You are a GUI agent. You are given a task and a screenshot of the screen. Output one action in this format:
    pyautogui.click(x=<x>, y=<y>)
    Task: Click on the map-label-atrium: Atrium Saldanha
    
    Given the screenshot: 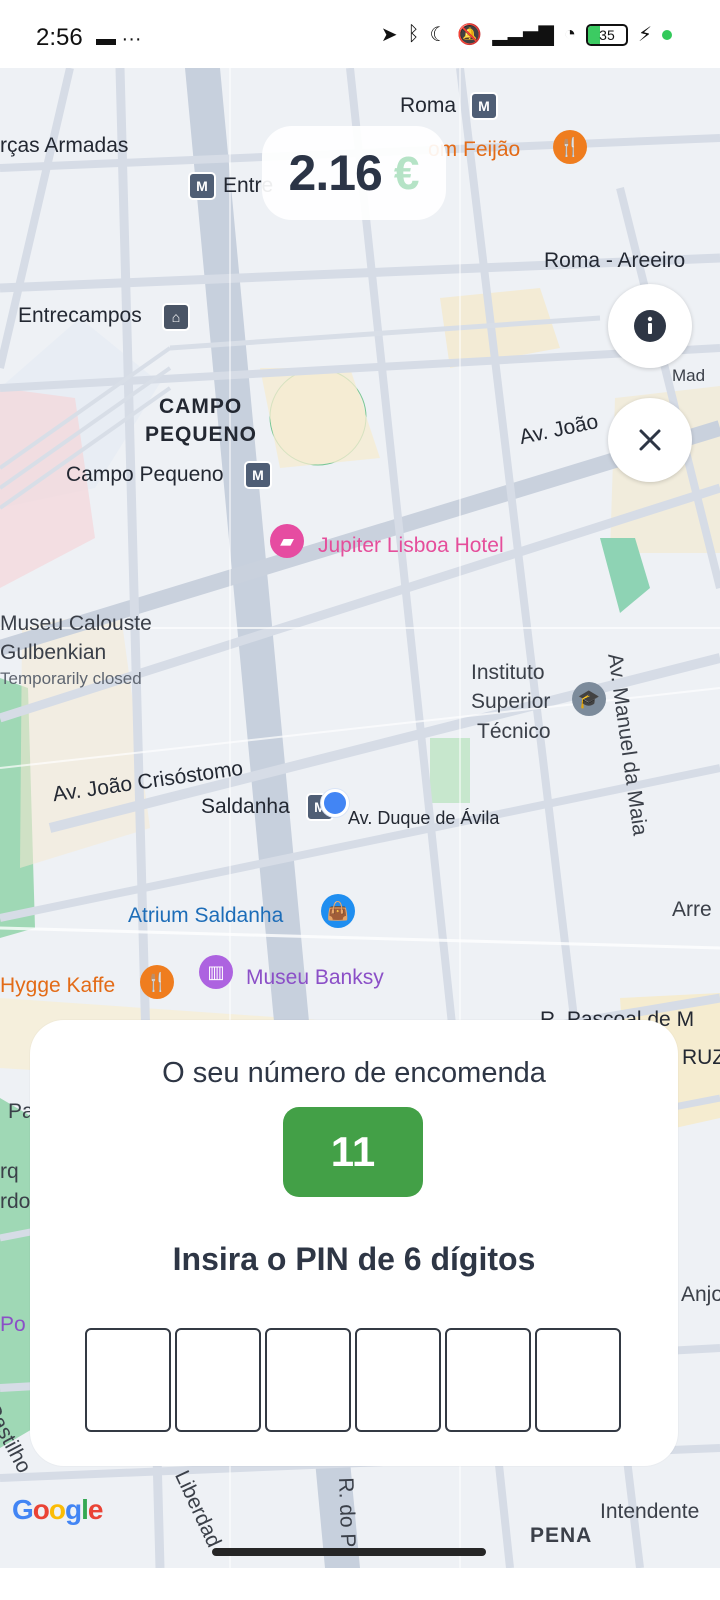 What is the action you would take?
    pyautogui.click(x=206, y=915)
    